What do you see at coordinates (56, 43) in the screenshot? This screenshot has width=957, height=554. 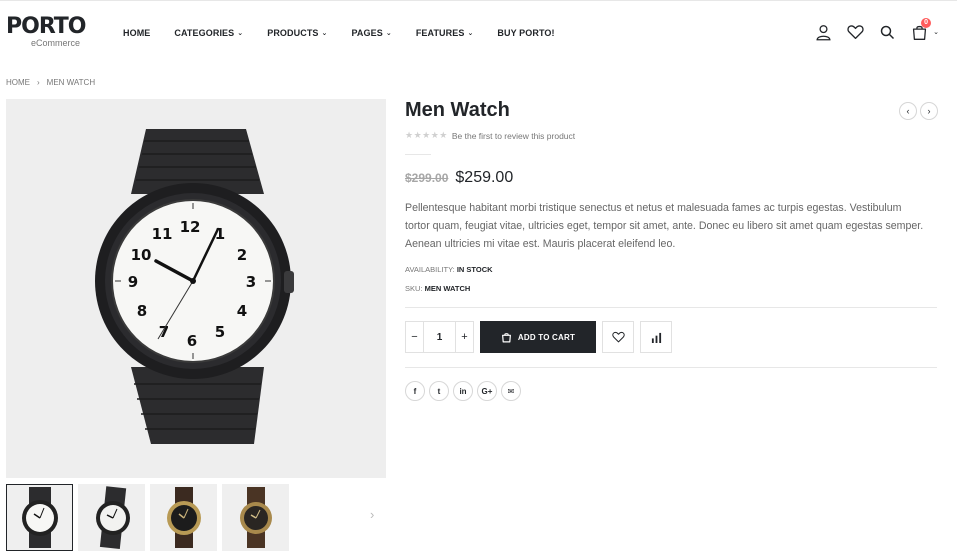 I see `logo-sub-text: eCommerce` at bounding box center [56, 43].